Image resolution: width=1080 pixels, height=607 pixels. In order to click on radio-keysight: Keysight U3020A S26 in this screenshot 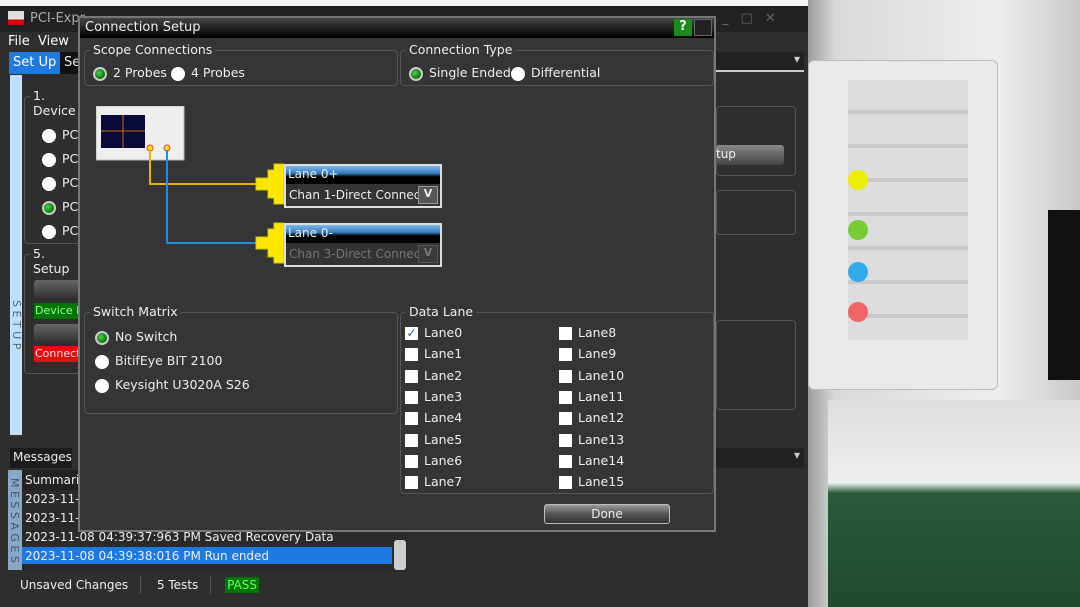, I will do `click(172, 385)`.